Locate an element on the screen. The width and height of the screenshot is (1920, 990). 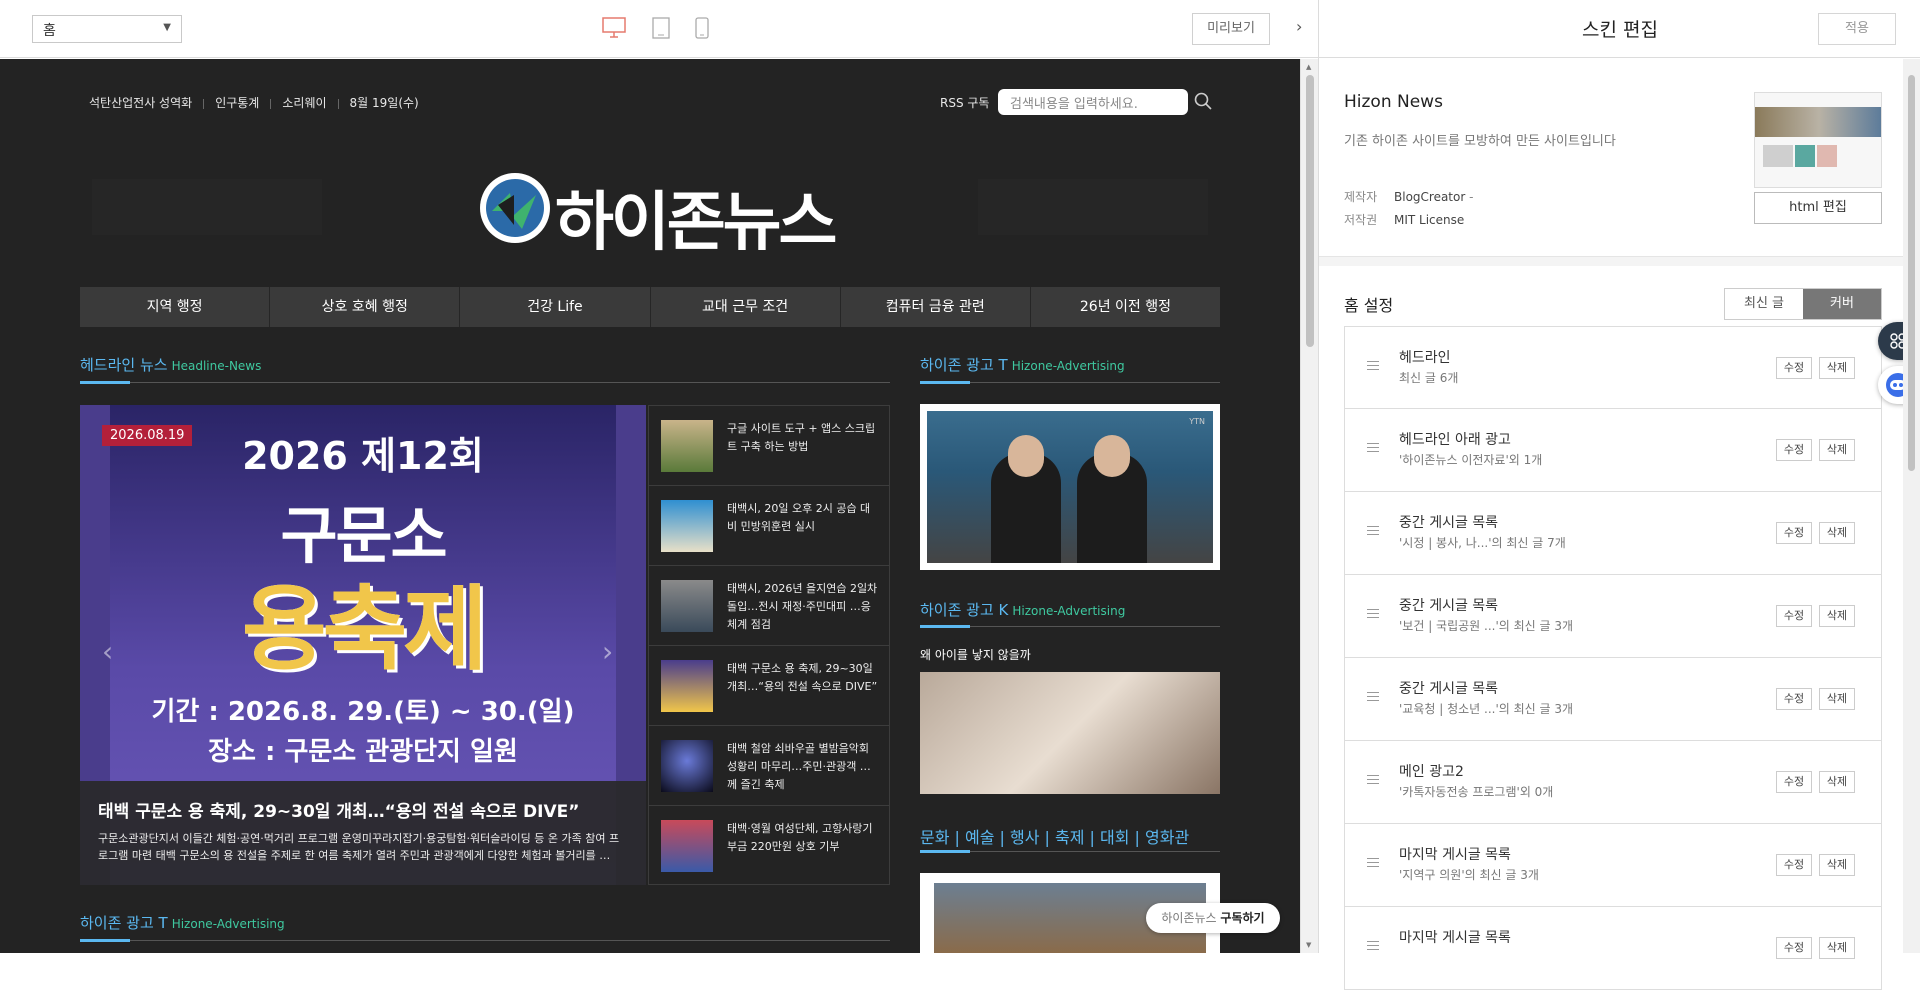
home-block-item: 헤드라인 최신 글 6개 수정 삭제 is located at coordinates (1613, 367).